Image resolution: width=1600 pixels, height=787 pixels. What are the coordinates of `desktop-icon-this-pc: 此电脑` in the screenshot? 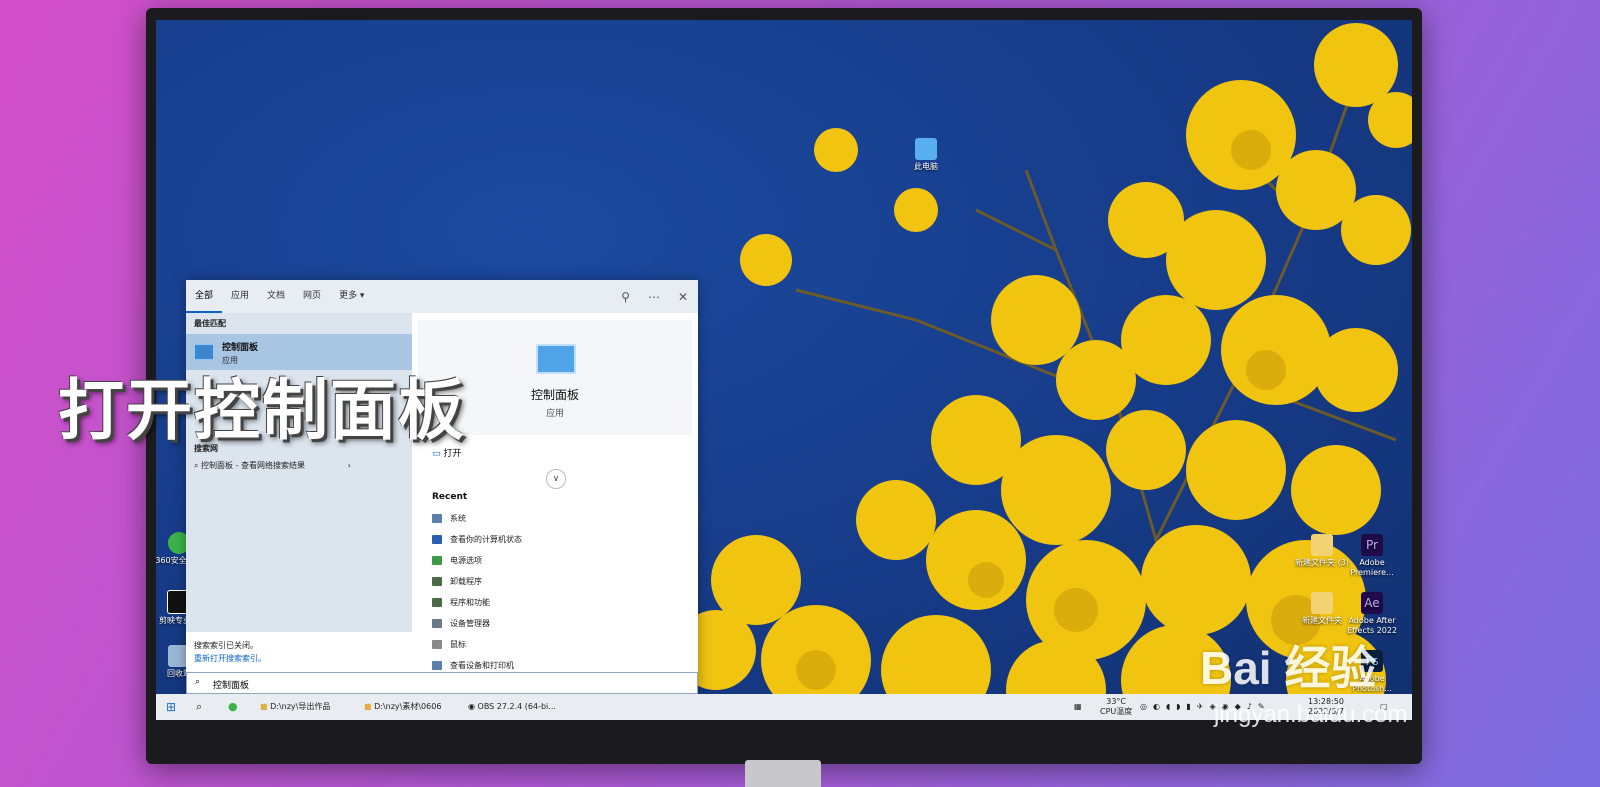 It's located at (926, 155).